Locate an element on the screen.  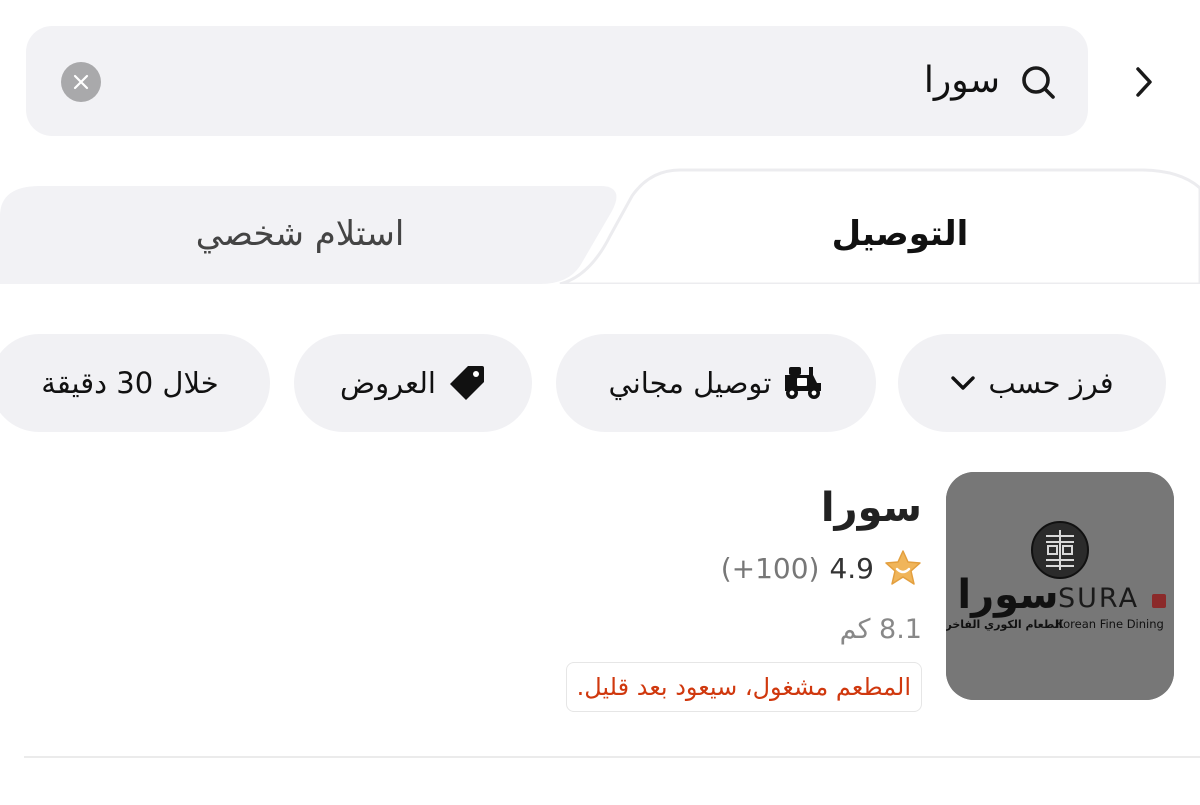
free-delivery-label: توصيل مجاني is located at coordinates (690, 383).